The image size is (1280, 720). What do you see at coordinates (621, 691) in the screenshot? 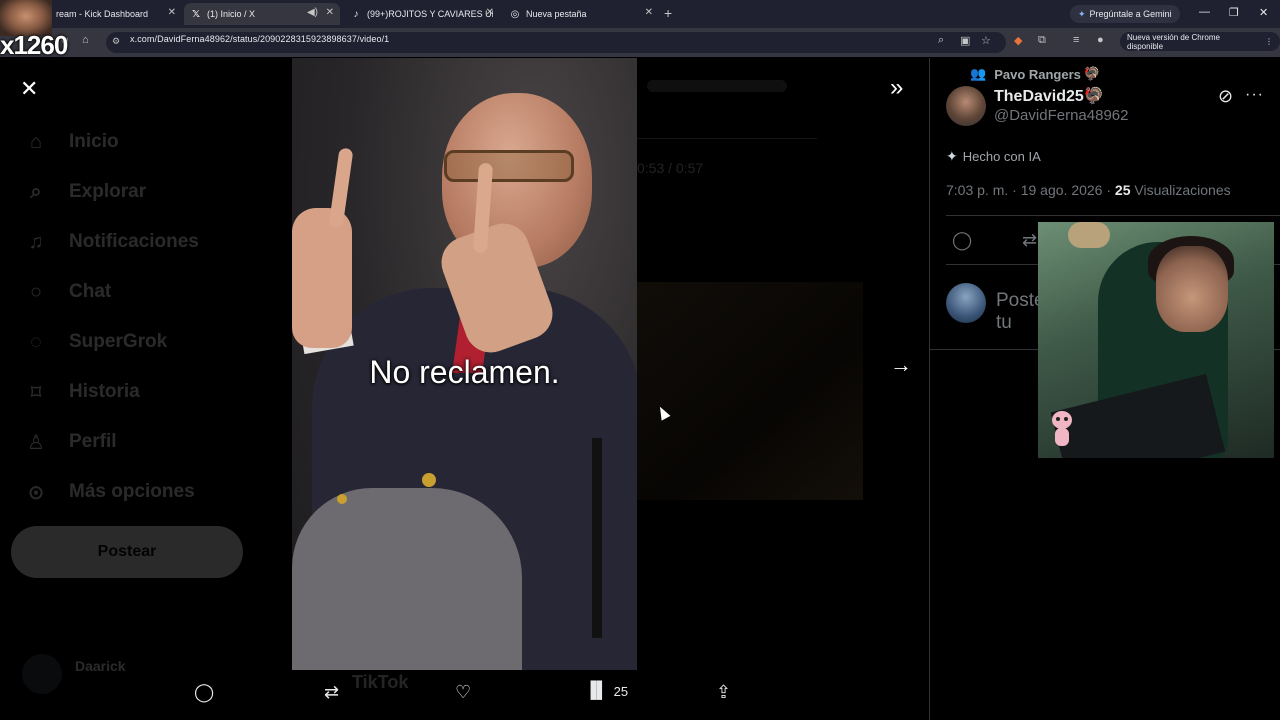
I see `views-count: 25` at bounding box center [621, 691].